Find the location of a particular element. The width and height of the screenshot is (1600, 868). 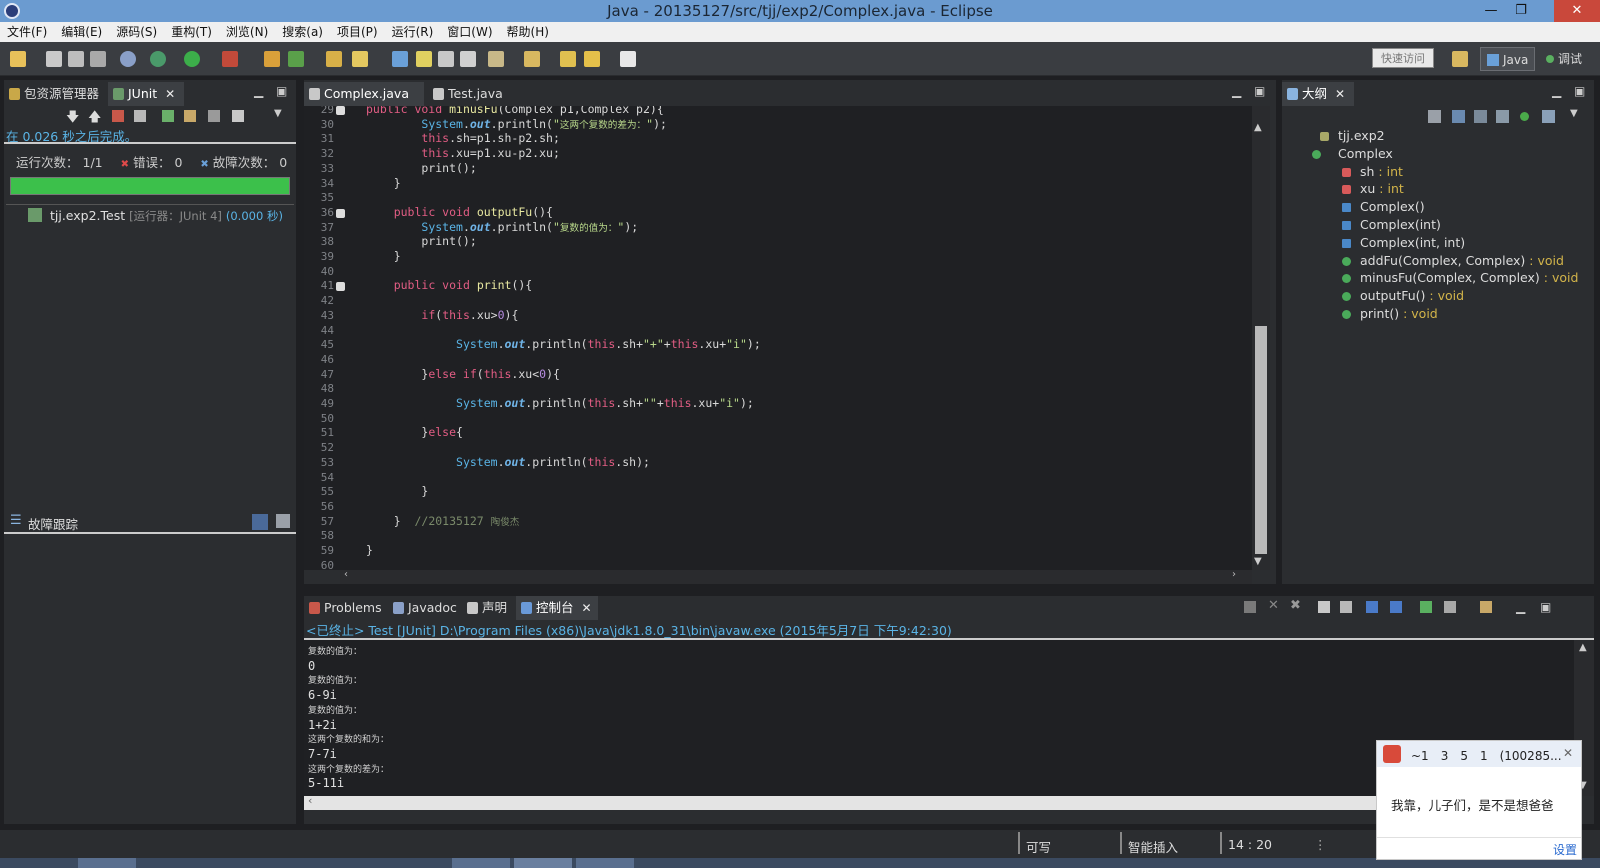

previous-annotation-icon is located at coordinates (532, 59).